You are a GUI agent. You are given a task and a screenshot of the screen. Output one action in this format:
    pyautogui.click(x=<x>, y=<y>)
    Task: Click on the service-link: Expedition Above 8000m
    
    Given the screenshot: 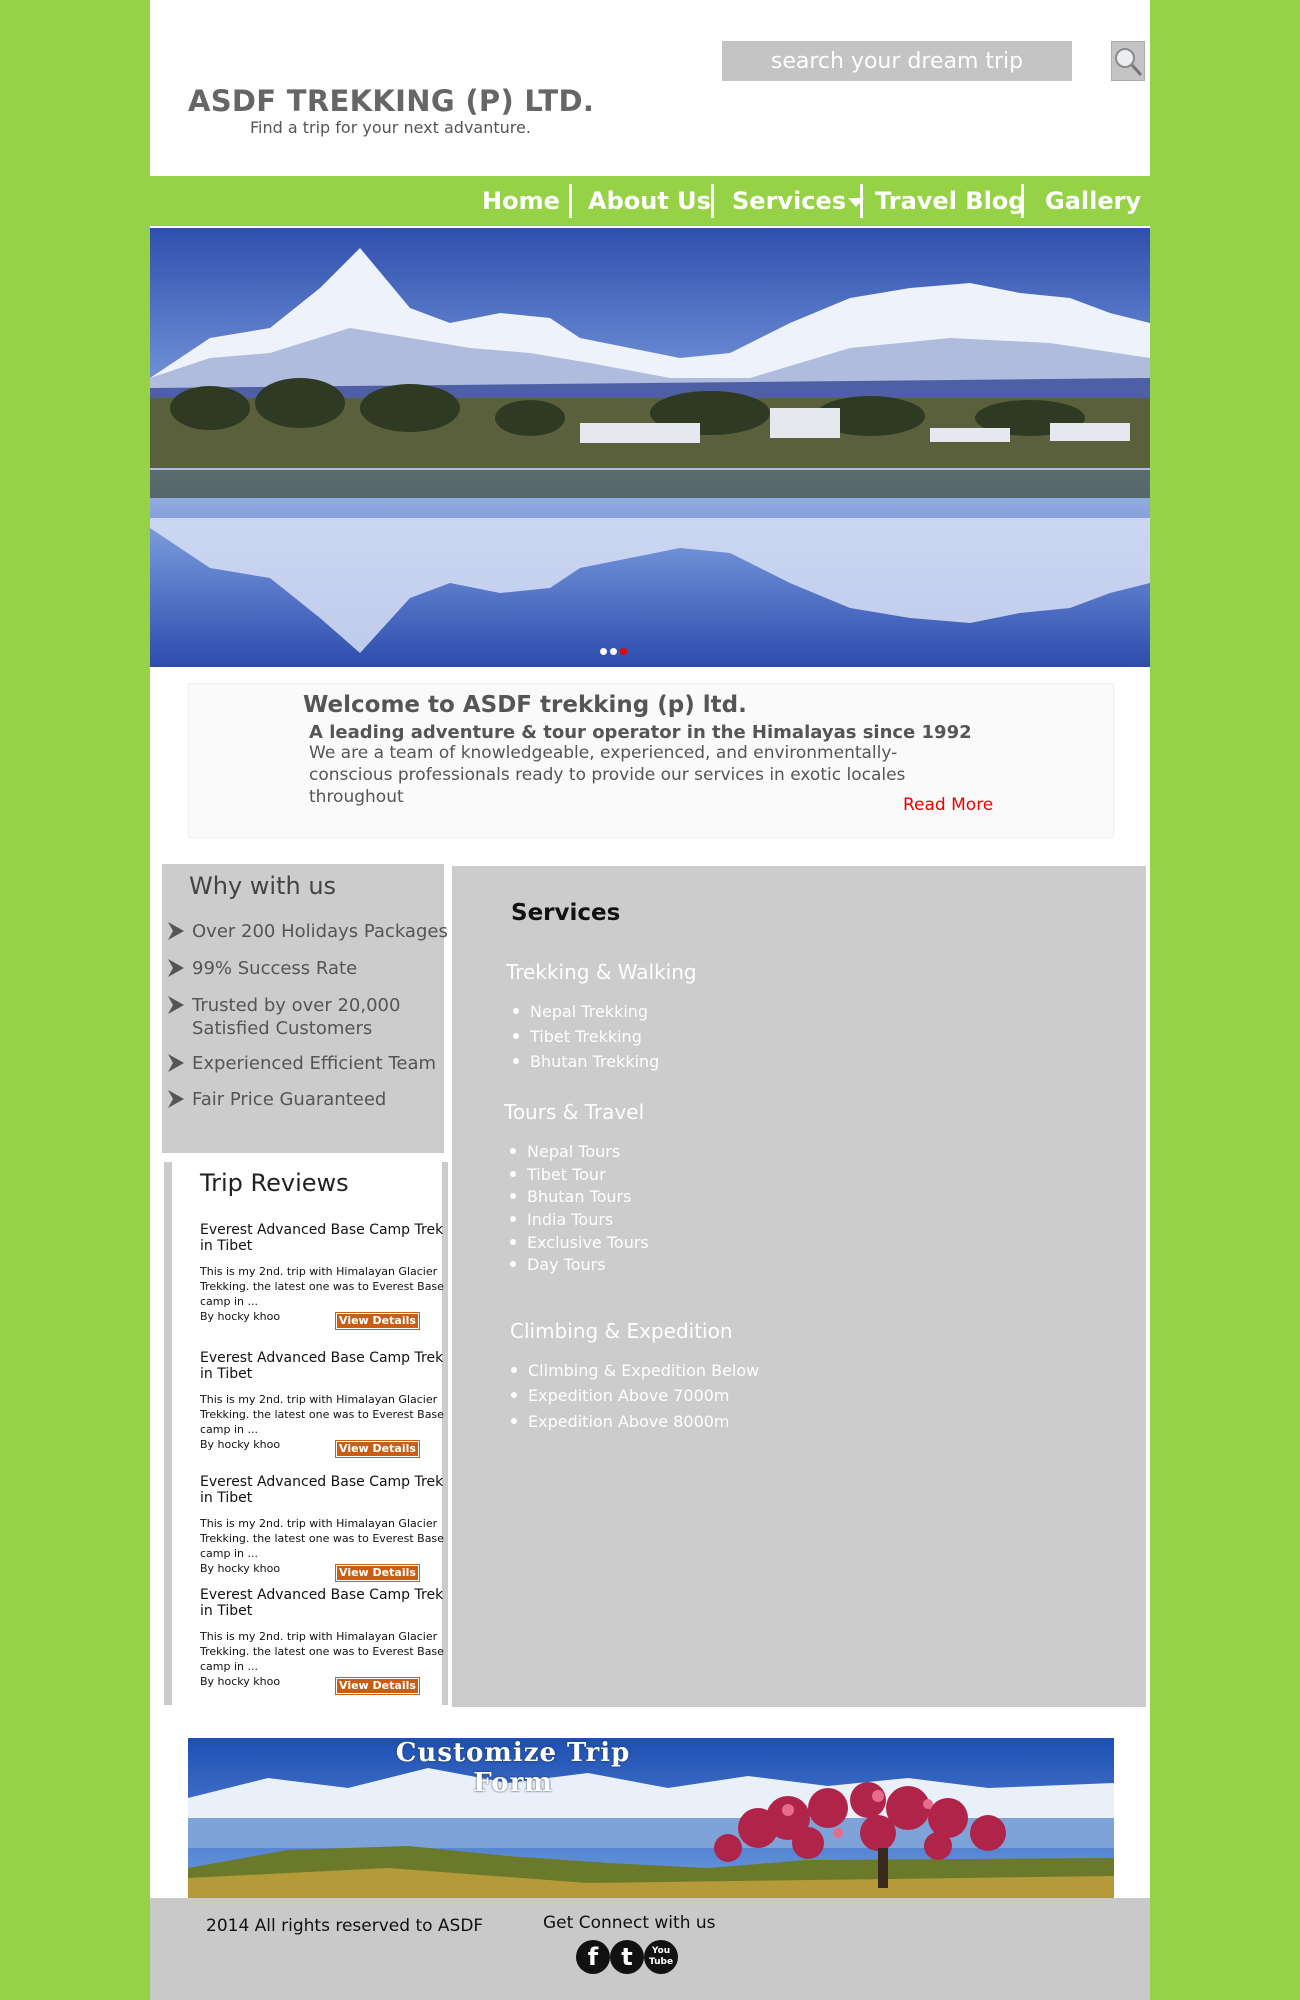 What is the action you would take?
    pyautogui.click(x=620, y=1421)
    